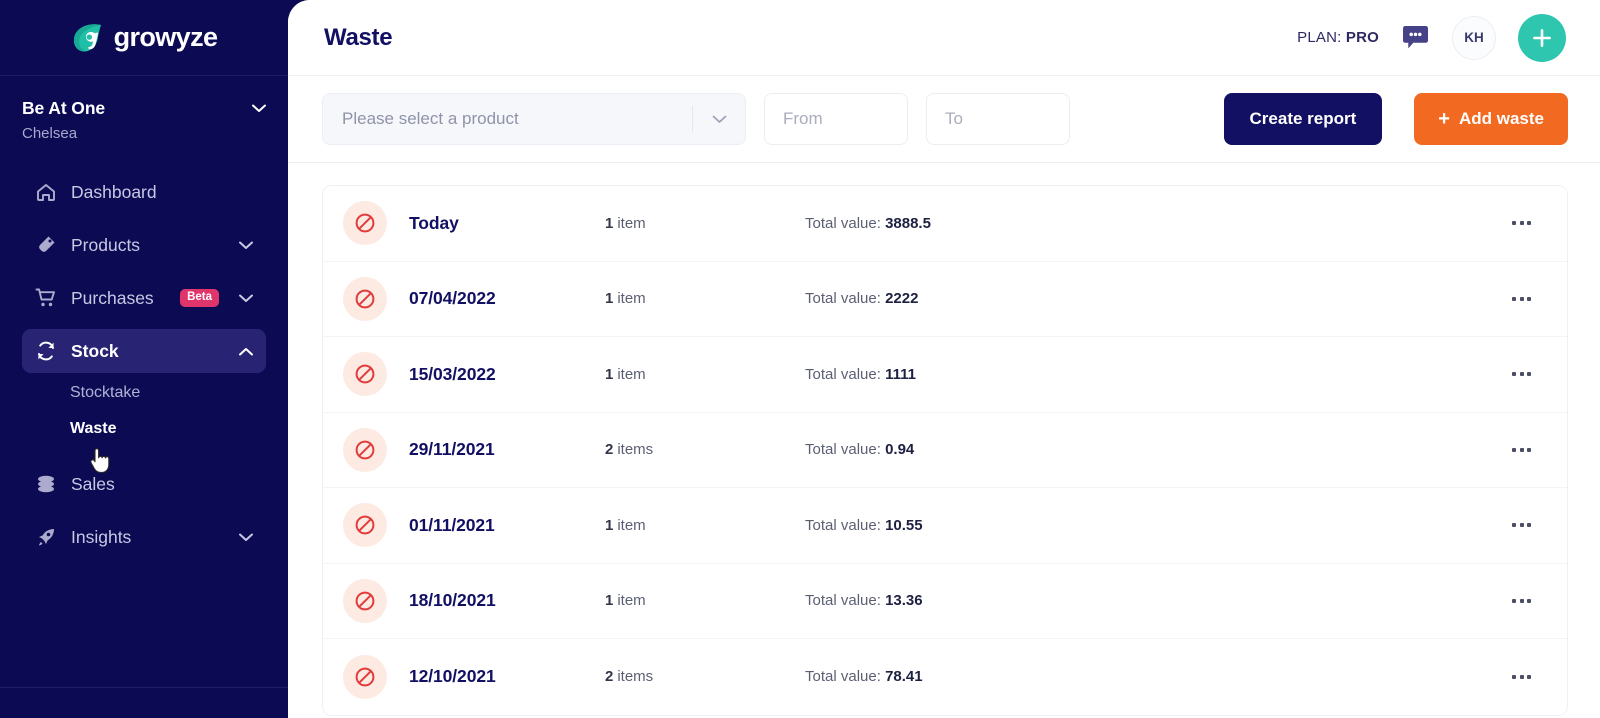  I want to click on row-item-count: 2 items, so click(705, 449).